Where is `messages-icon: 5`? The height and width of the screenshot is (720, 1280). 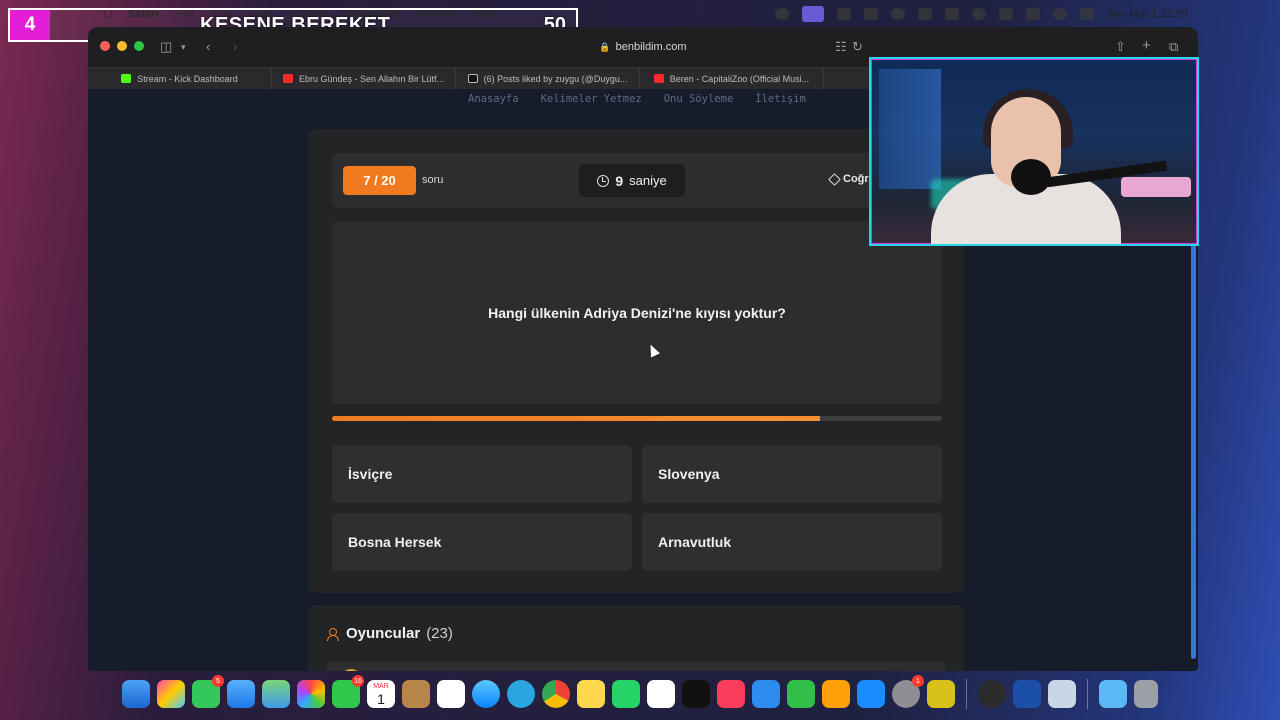
messages-icon: 5 is located at coordinates (208, 691).